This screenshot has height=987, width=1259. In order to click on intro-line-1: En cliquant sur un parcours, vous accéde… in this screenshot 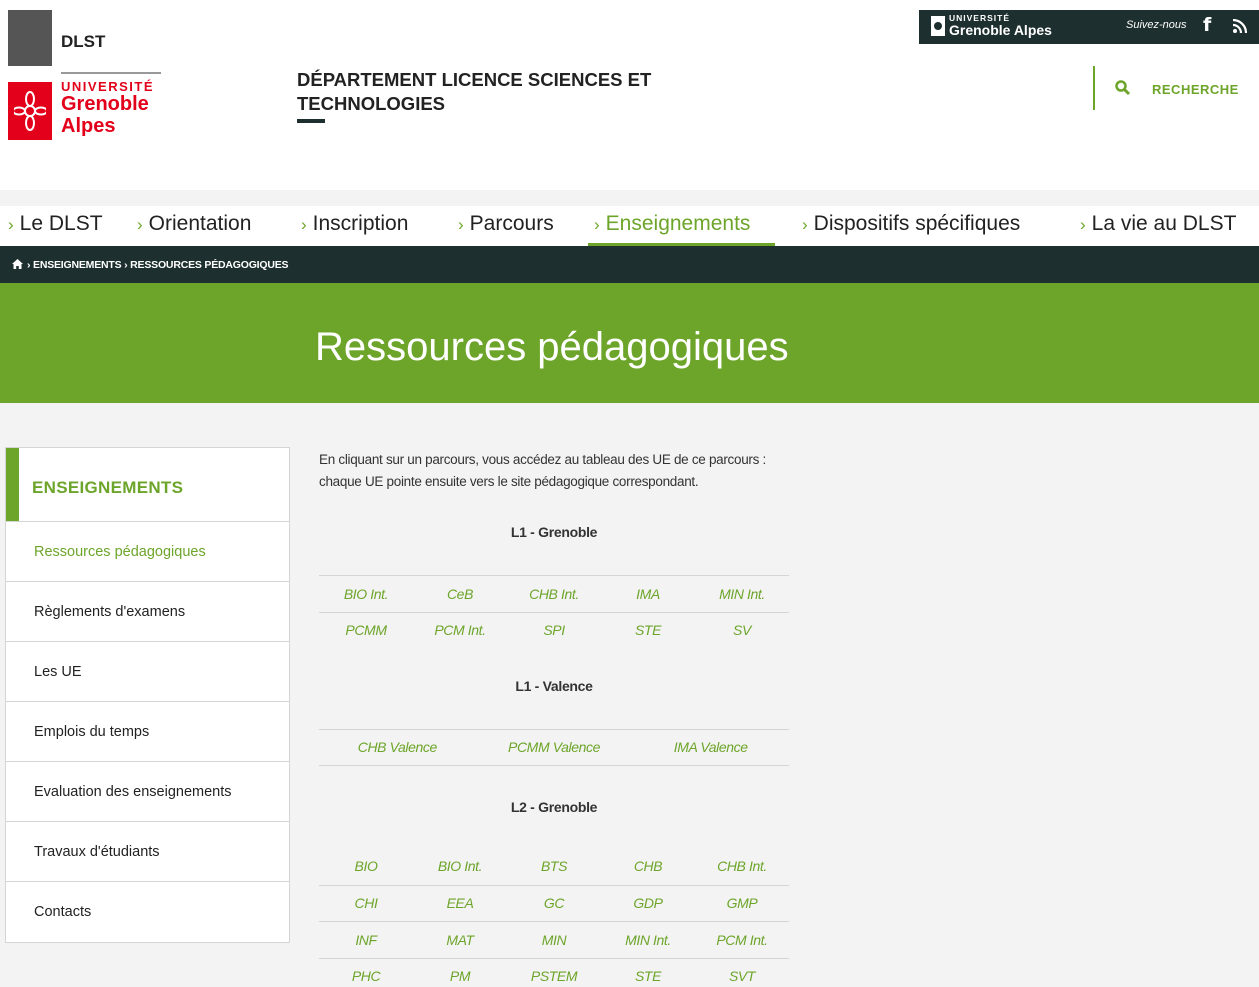, I will do `click(542, 459)`.